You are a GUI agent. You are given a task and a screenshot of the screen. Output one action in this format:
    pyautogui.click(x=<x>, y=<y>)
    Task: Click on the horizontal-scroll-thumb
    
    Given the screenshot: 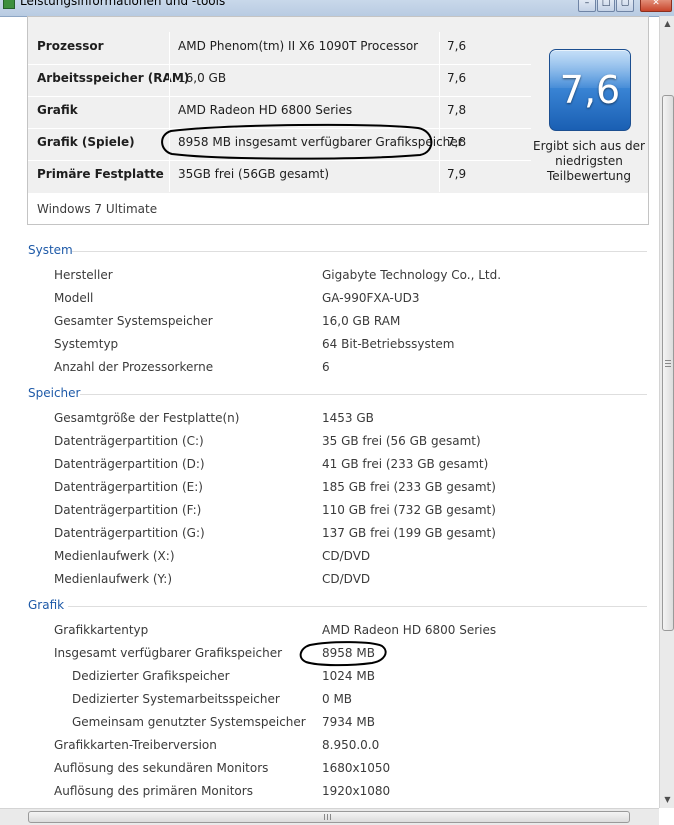 What is the action you would take?
    pyautogui.click(x=329, y=817)
    